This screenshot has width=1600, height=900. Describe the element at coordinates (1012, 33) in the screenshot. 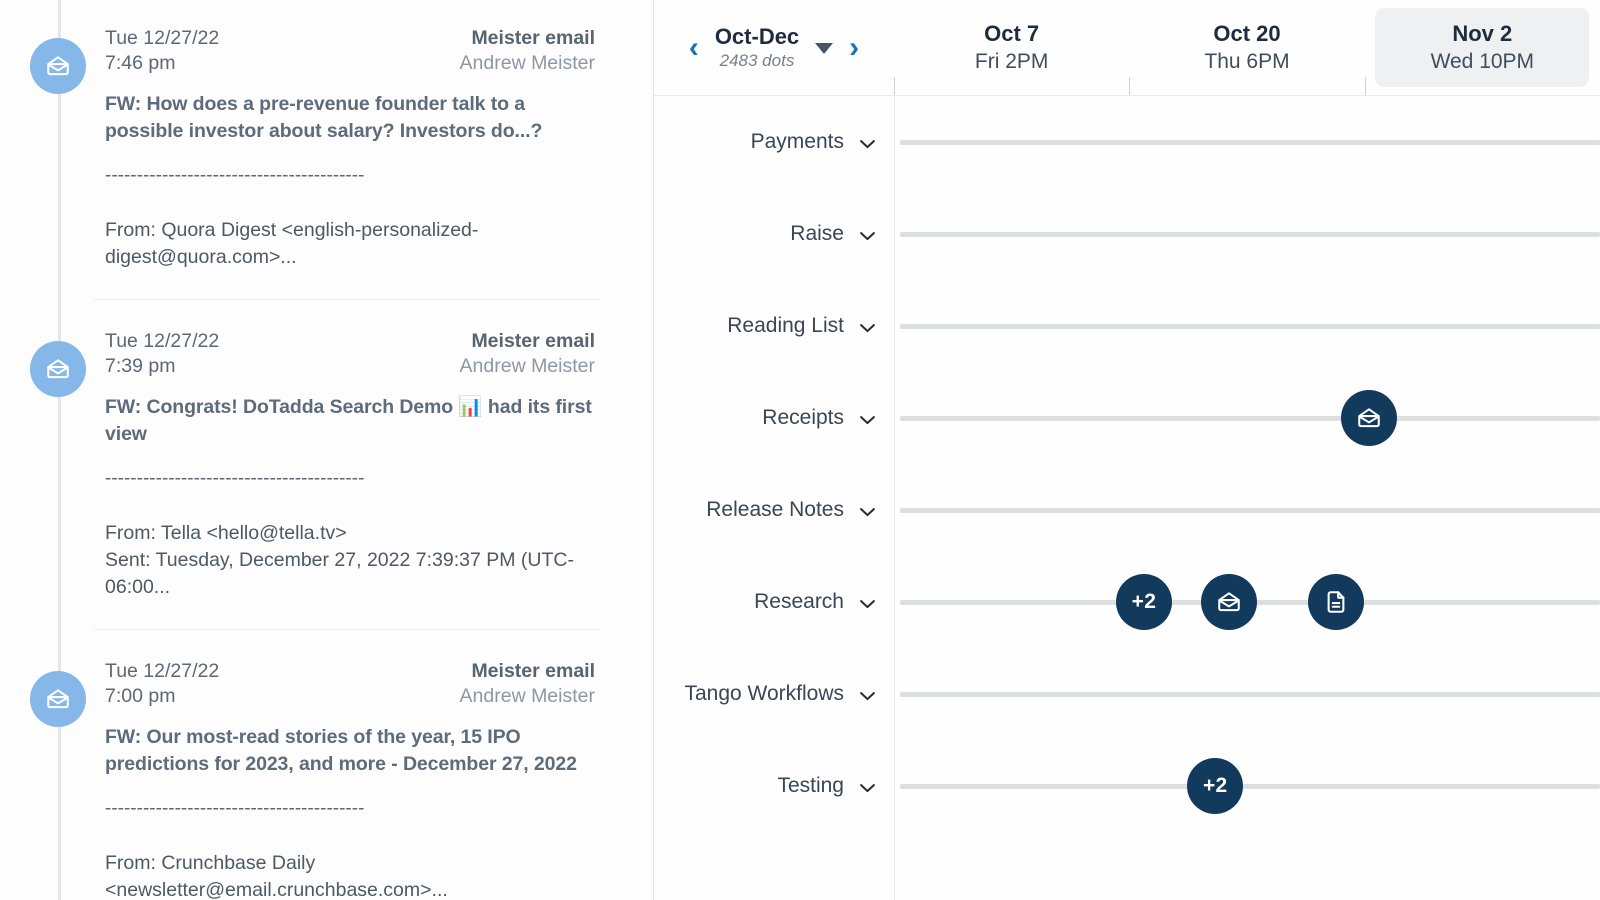

I see `column-date: Oct 7` at that location.